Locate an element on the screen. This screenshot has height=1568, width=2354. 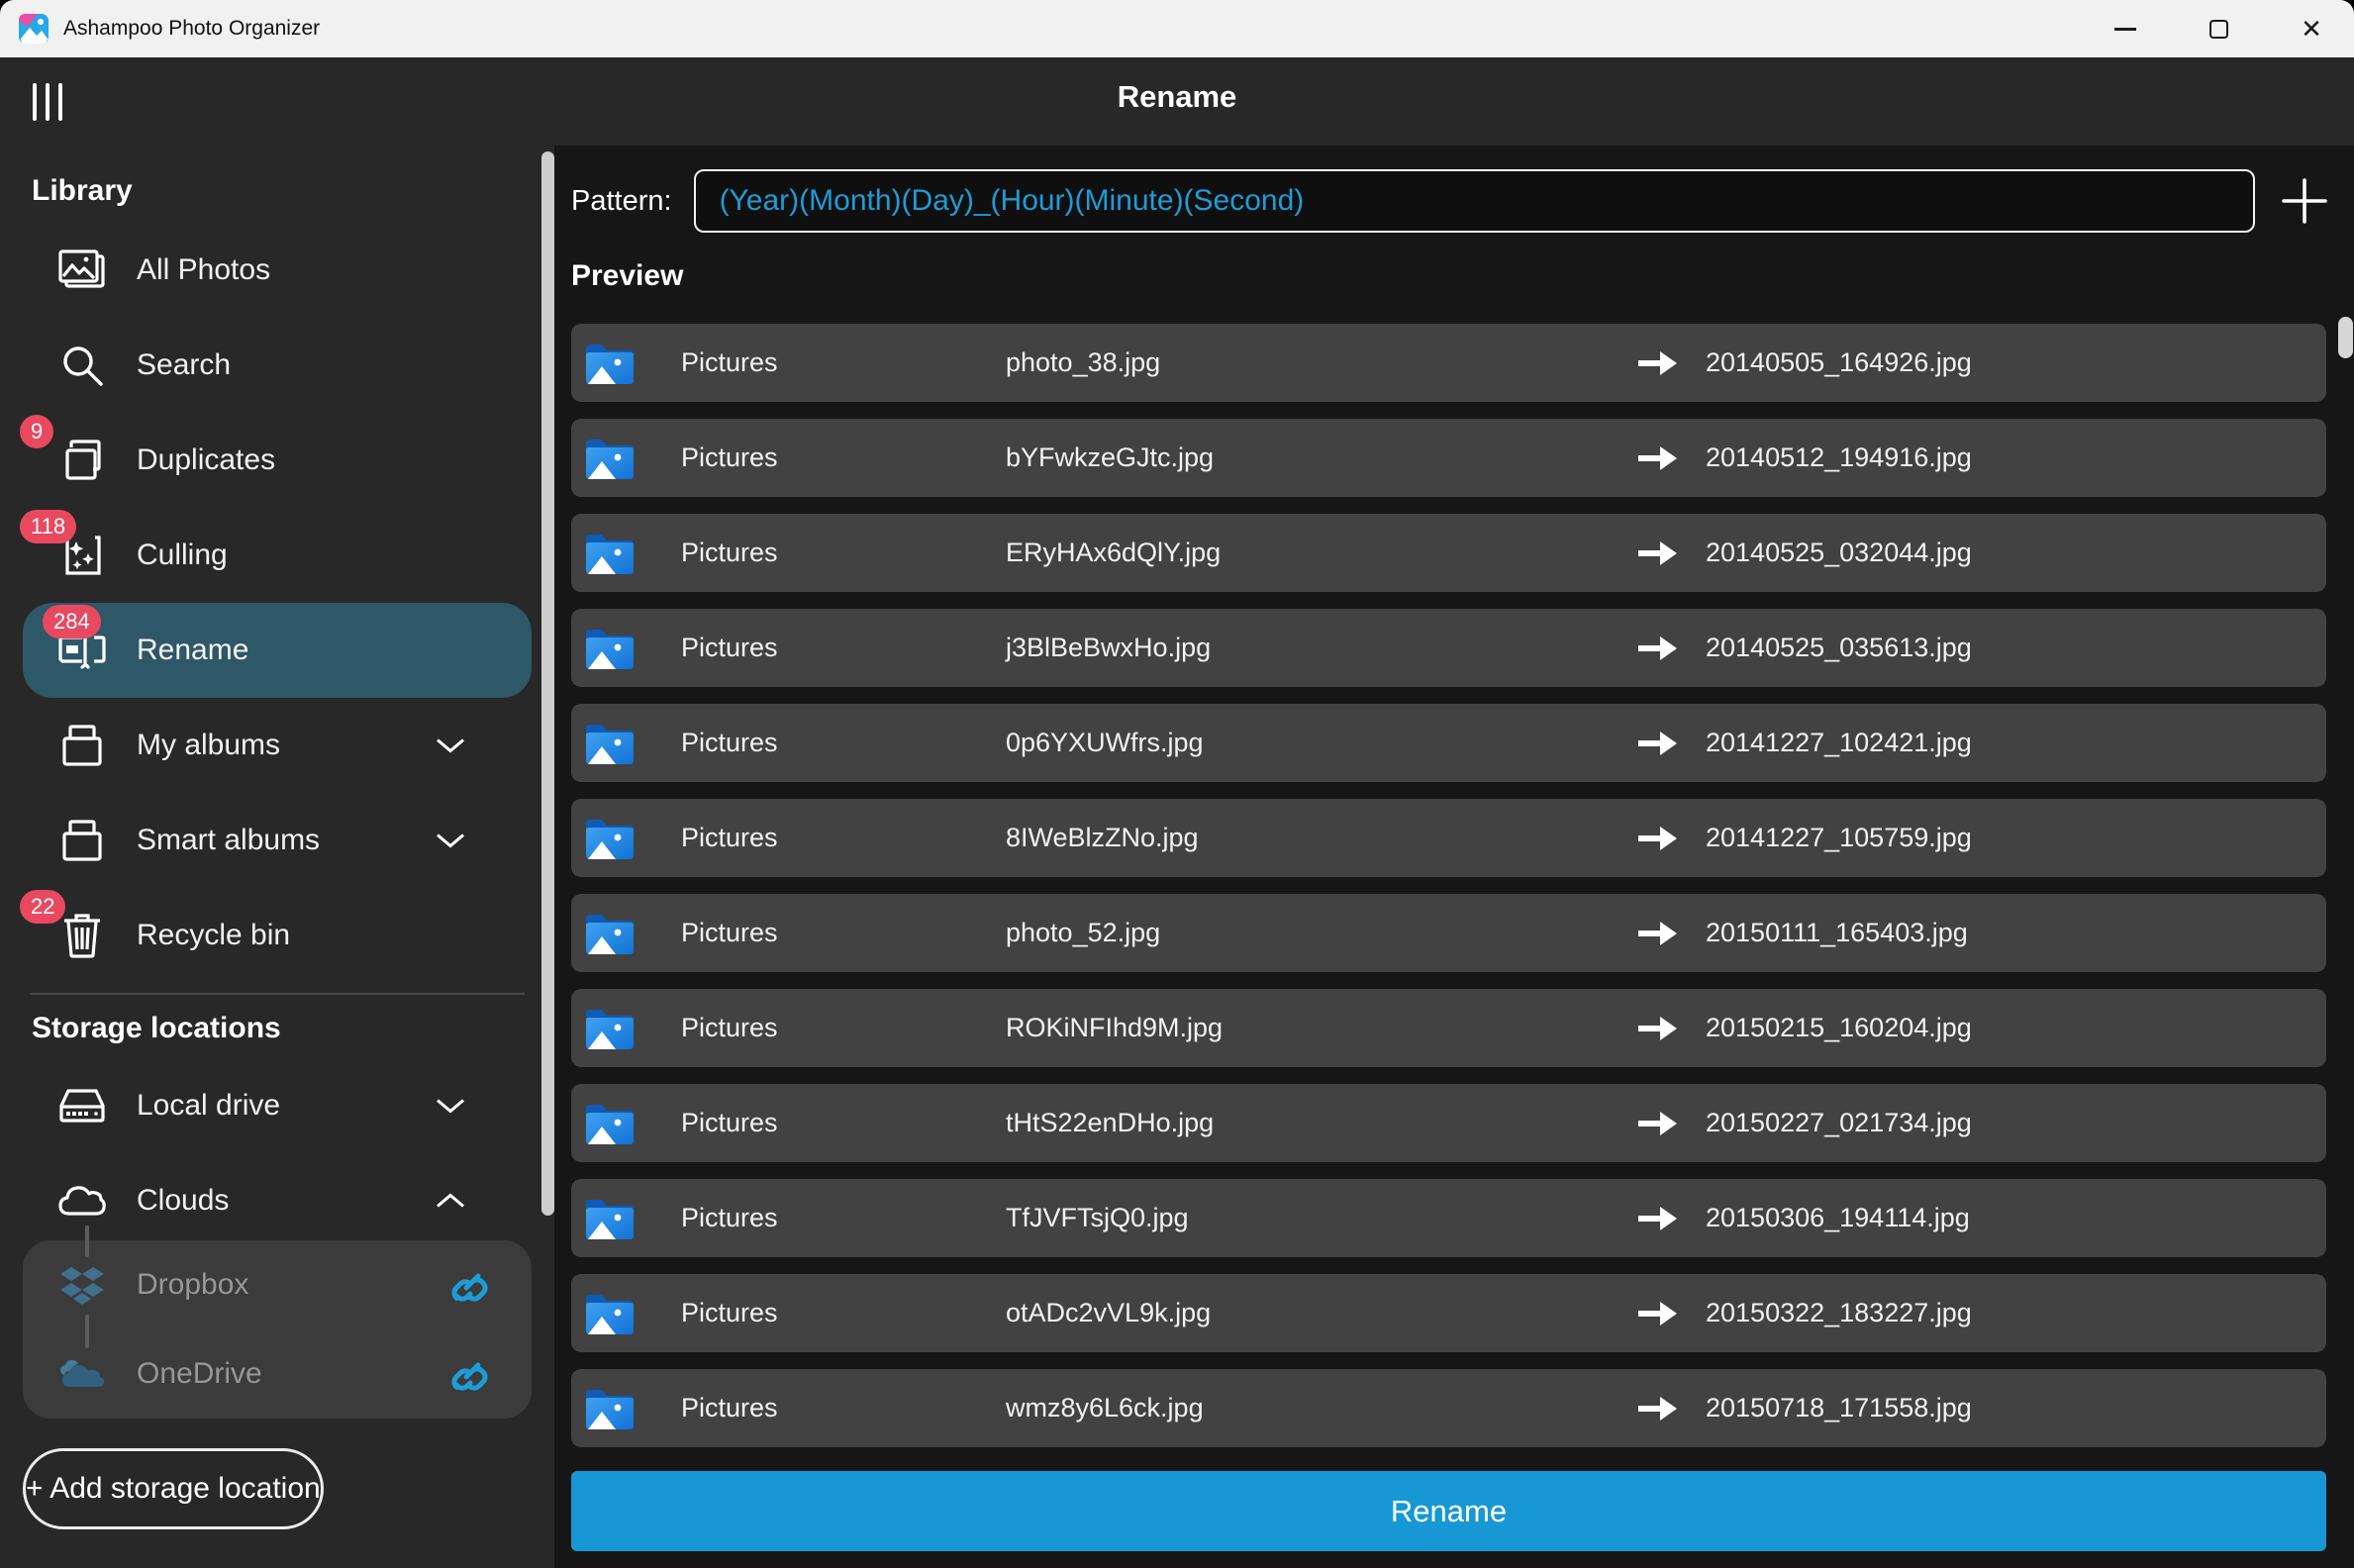
sidebar-item-local-drive: Local drive is located at coordinates (277, 1105).